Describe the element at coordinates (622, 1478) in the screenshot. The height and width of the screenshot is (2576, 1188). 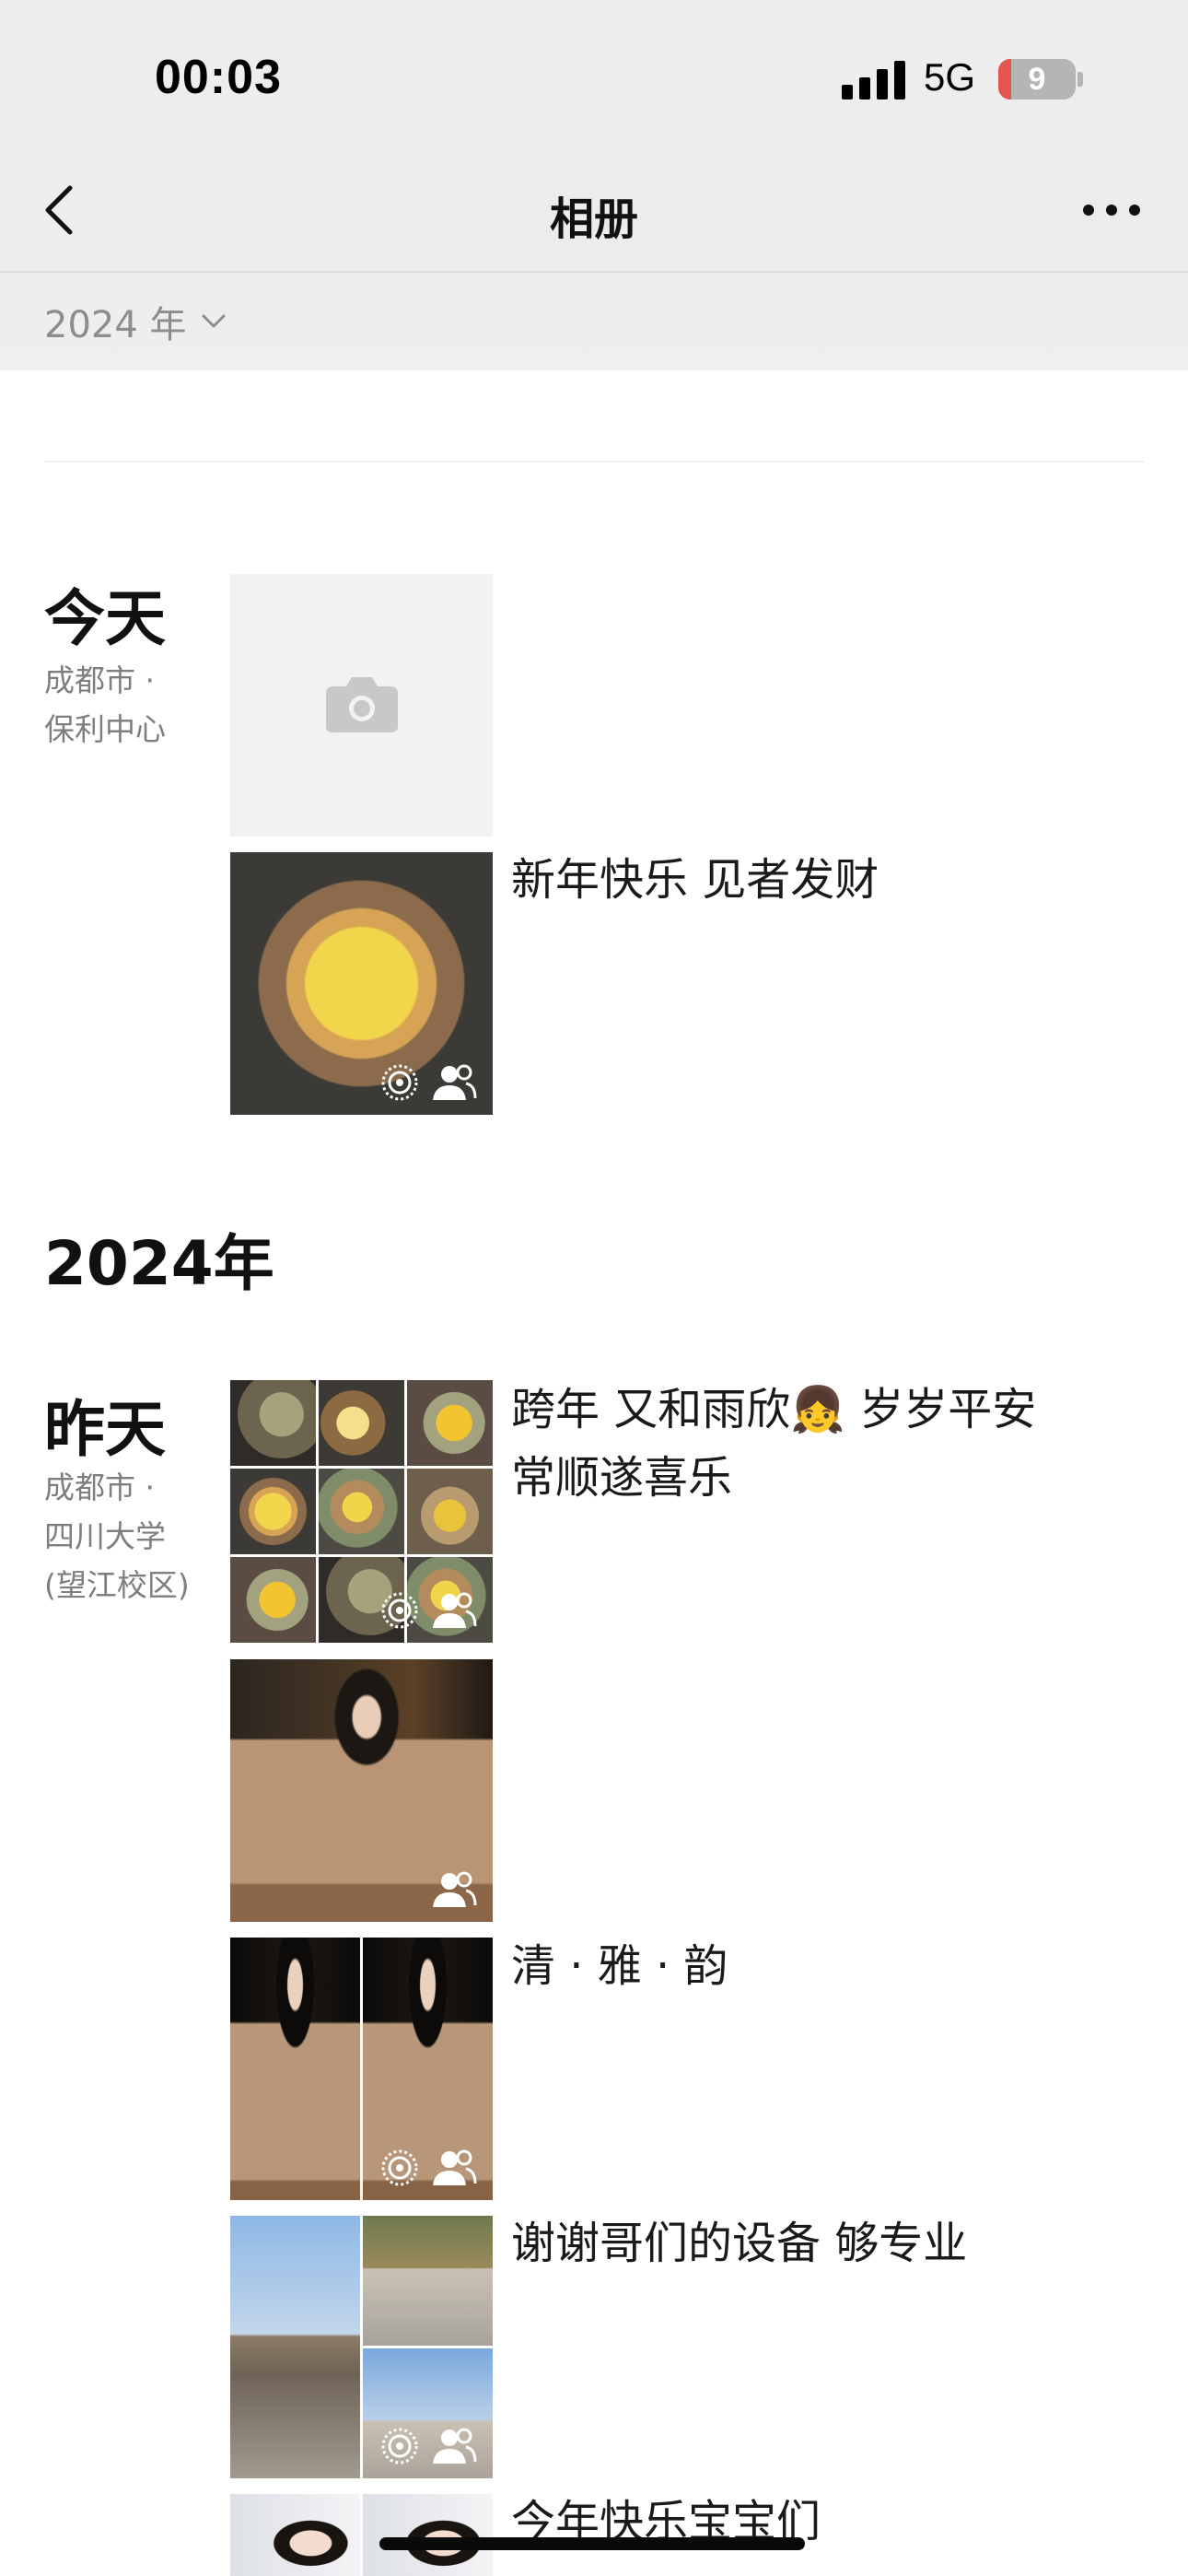
I see `caption-line: 常顺遂喜乐` at that location.